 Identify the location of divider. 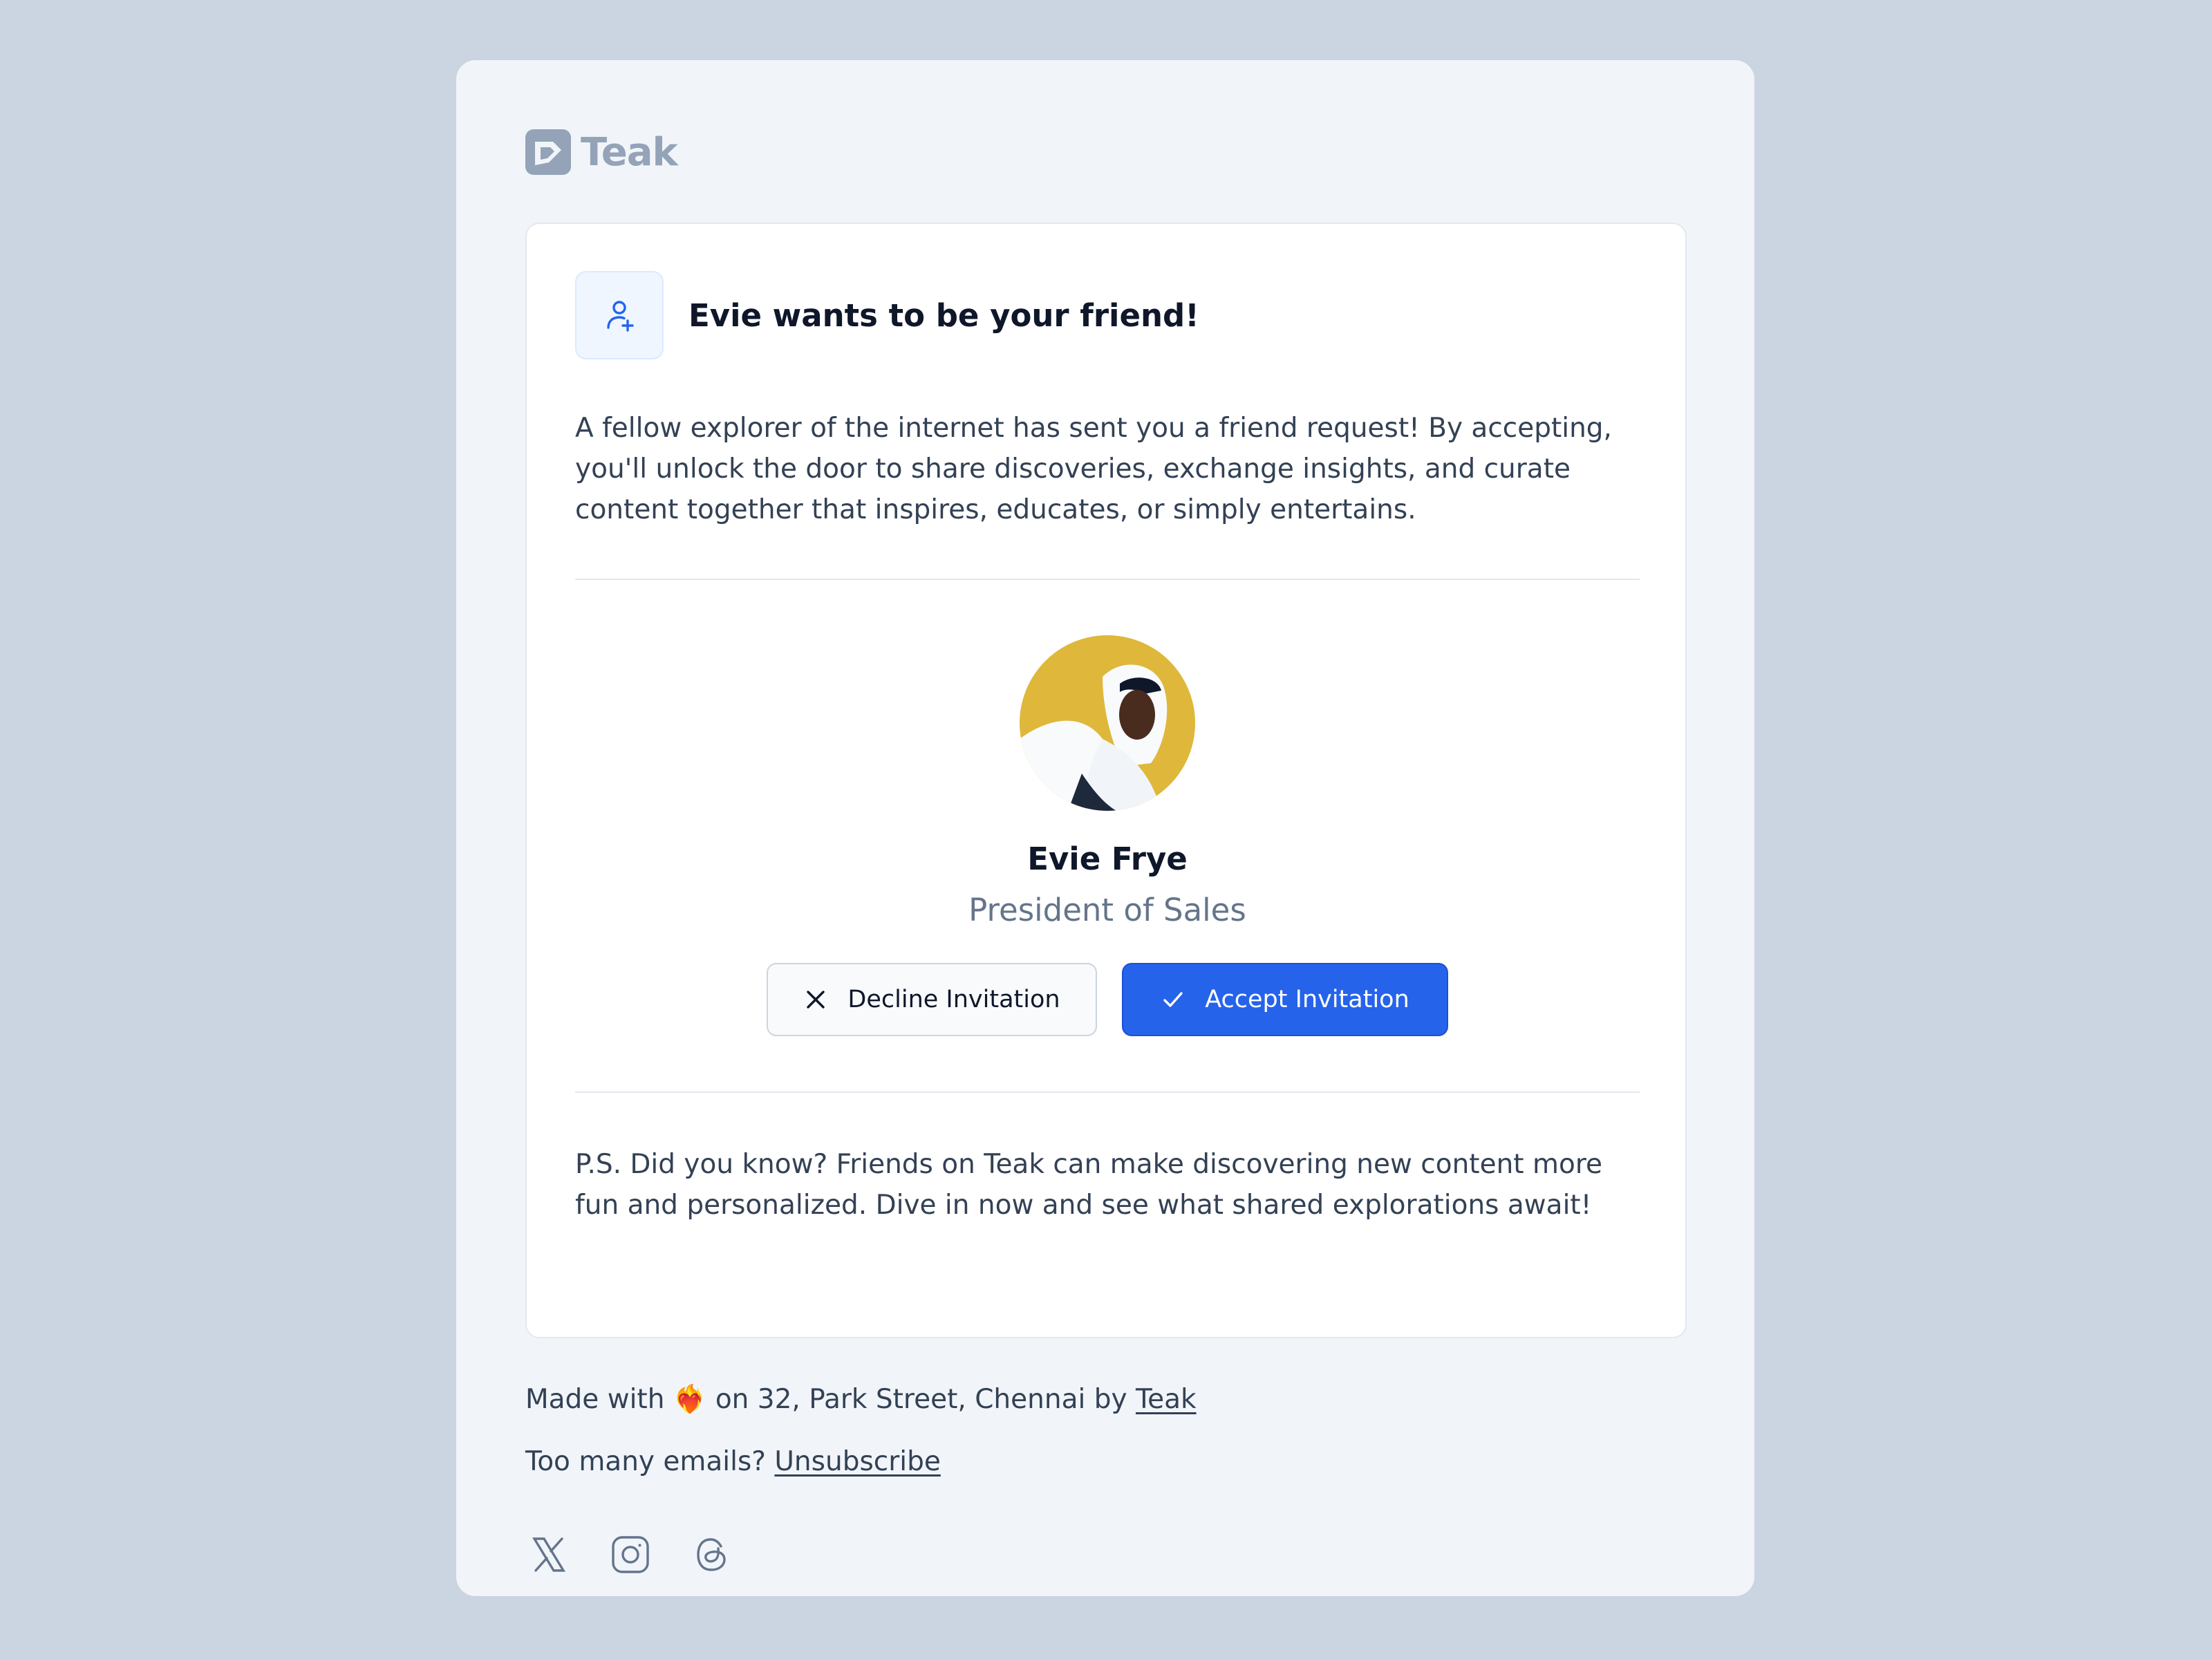
(1107, 1092).